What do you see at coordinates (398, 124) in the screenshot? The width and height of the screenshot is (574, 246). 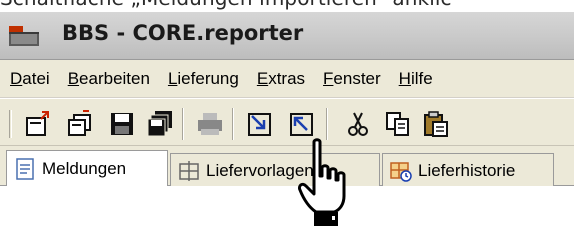 I see `copy-icon` at bounding box center [398, 124].